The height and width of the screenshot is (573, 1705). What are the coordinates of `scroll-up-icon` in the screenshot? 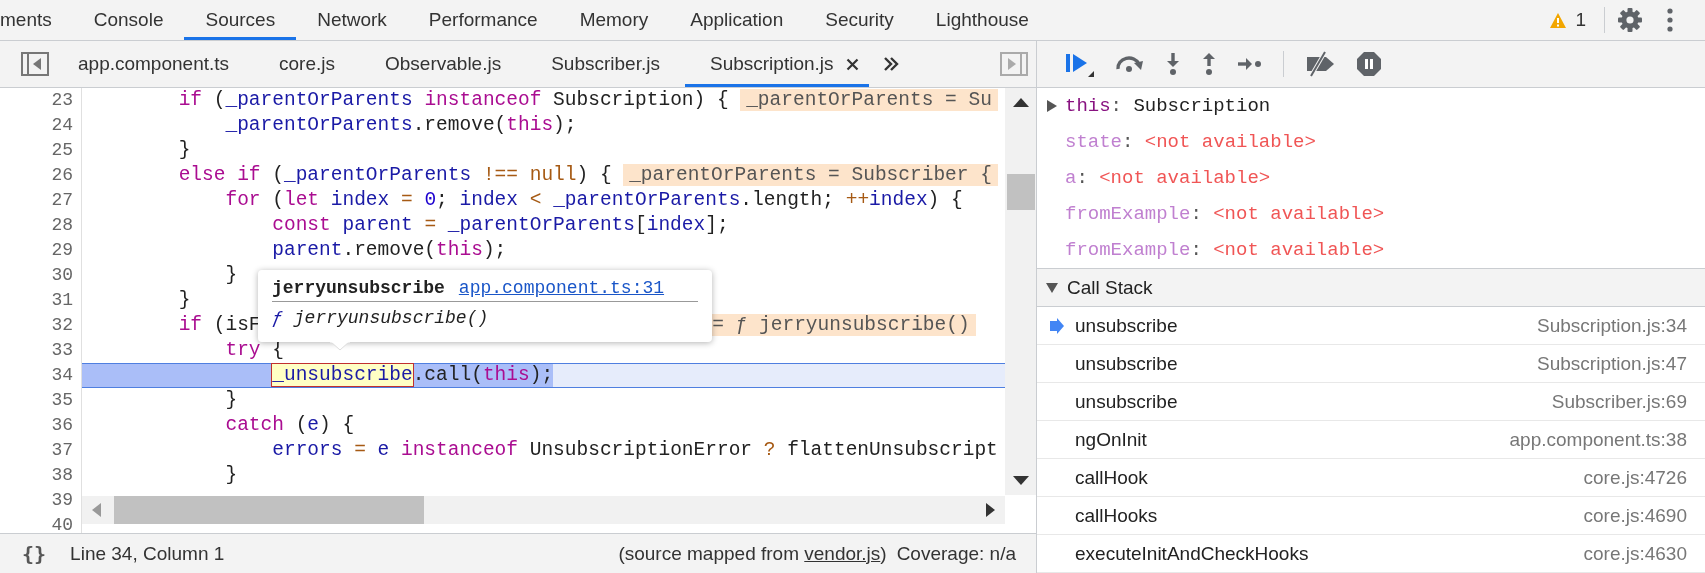 It's located at (1020, 102).